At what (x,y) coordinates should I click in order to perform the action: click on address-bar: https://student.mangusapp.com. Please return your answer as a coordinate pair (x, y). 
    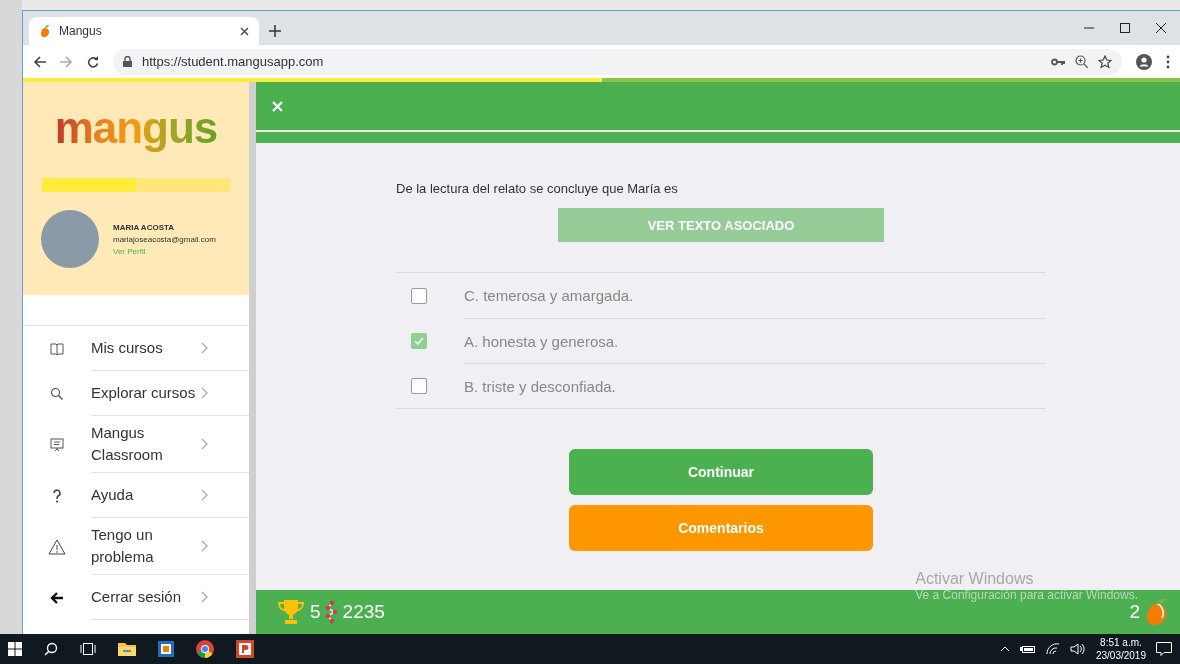
    Looking at the image, I should click on (617, 61).